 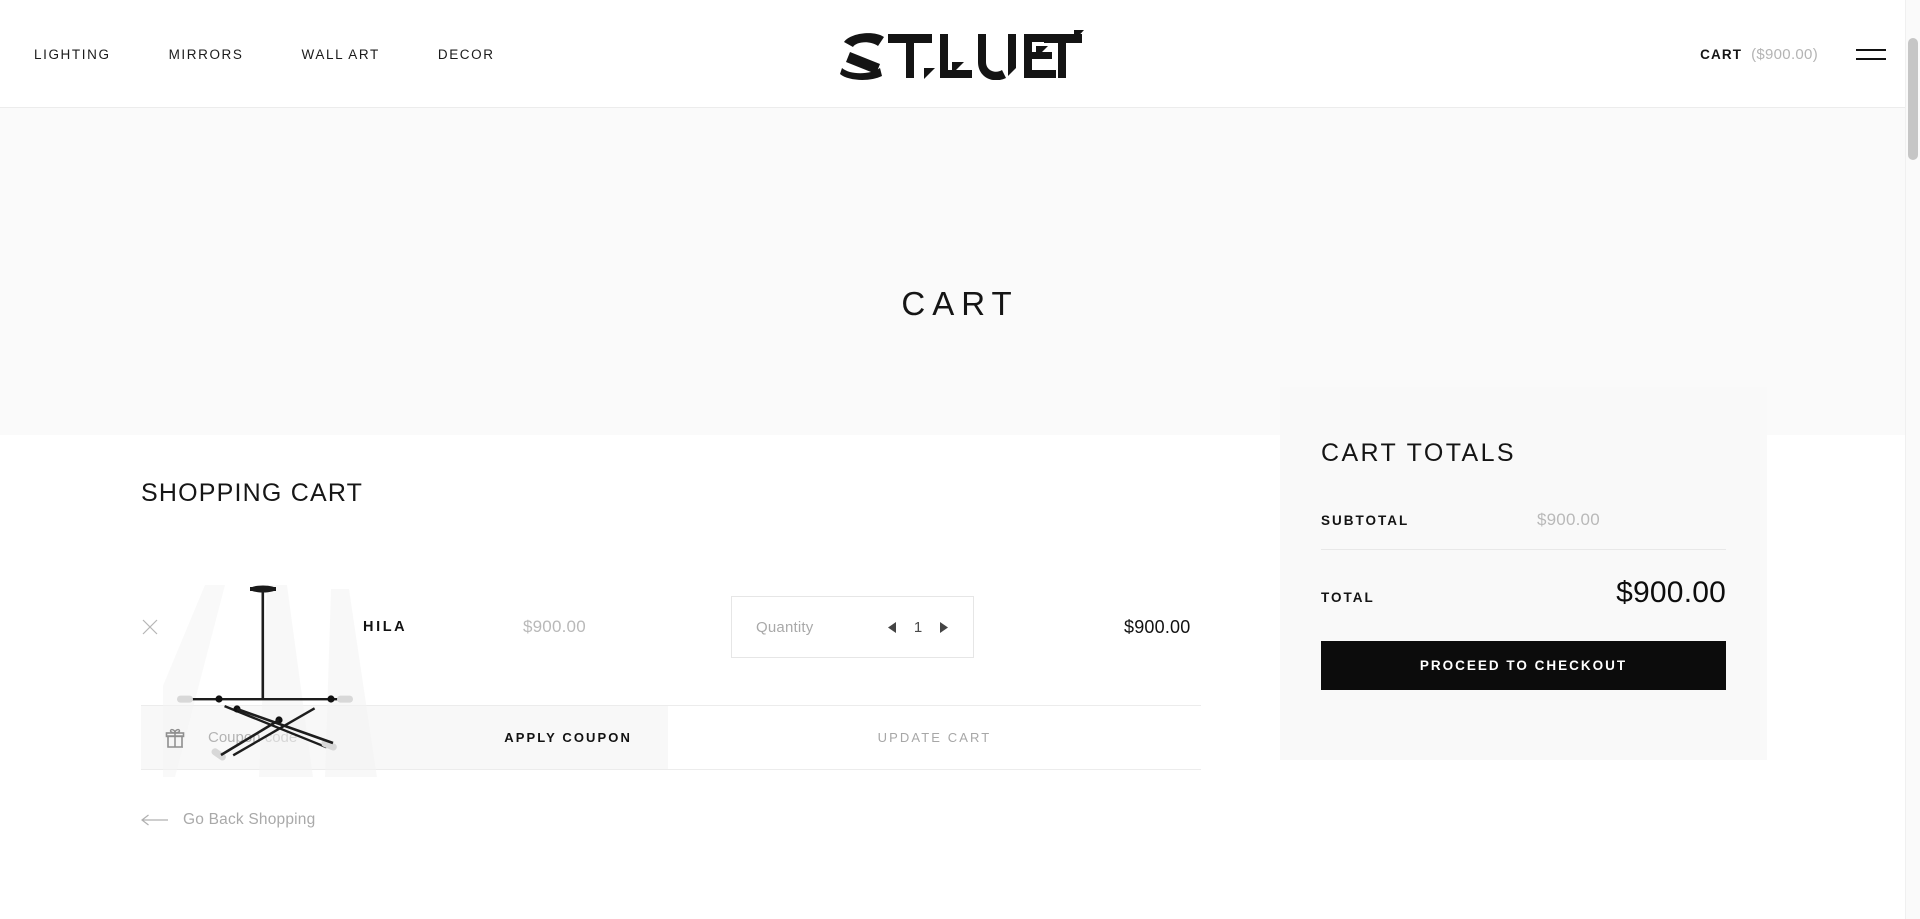 I want to click on quantity-decrement-button, so click(x=892, y=627).